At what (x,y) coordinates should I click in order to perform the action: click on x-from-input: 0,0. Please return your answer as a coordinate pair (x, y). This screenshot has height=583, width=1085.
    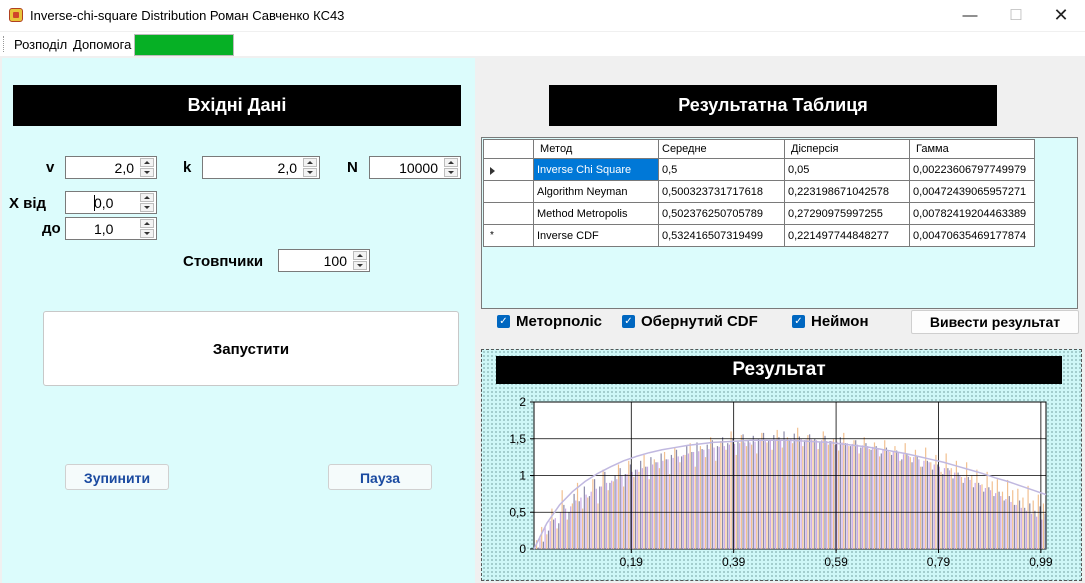
    Looking at the image, I should click on (111, 202).